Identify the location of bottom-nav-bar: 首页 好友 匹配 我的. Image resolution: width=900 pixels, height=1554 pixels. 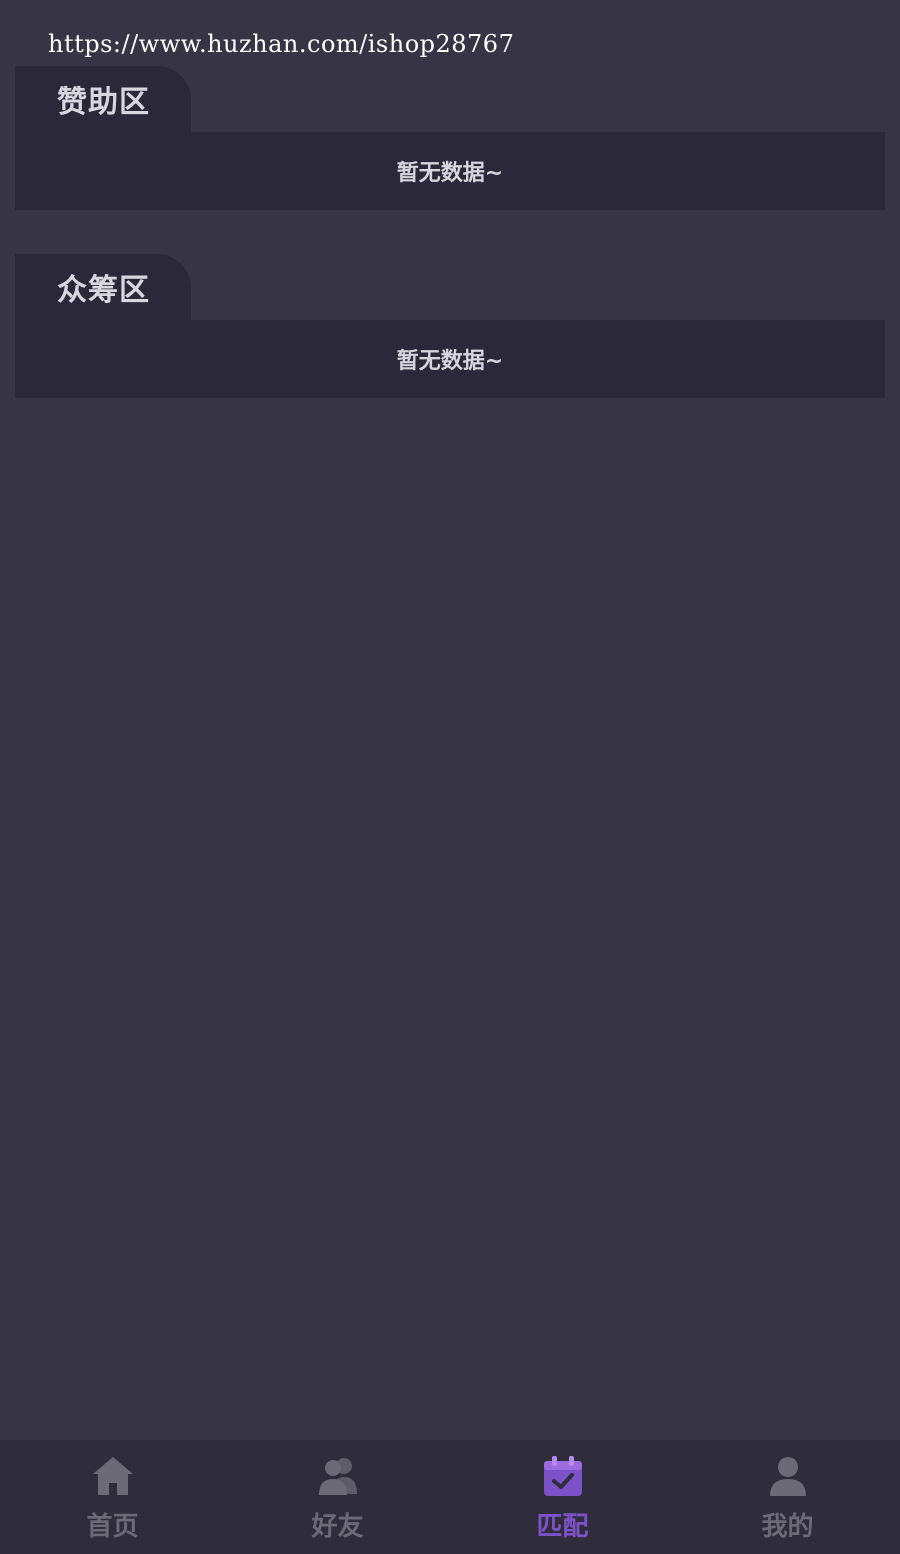
(450, 1497).